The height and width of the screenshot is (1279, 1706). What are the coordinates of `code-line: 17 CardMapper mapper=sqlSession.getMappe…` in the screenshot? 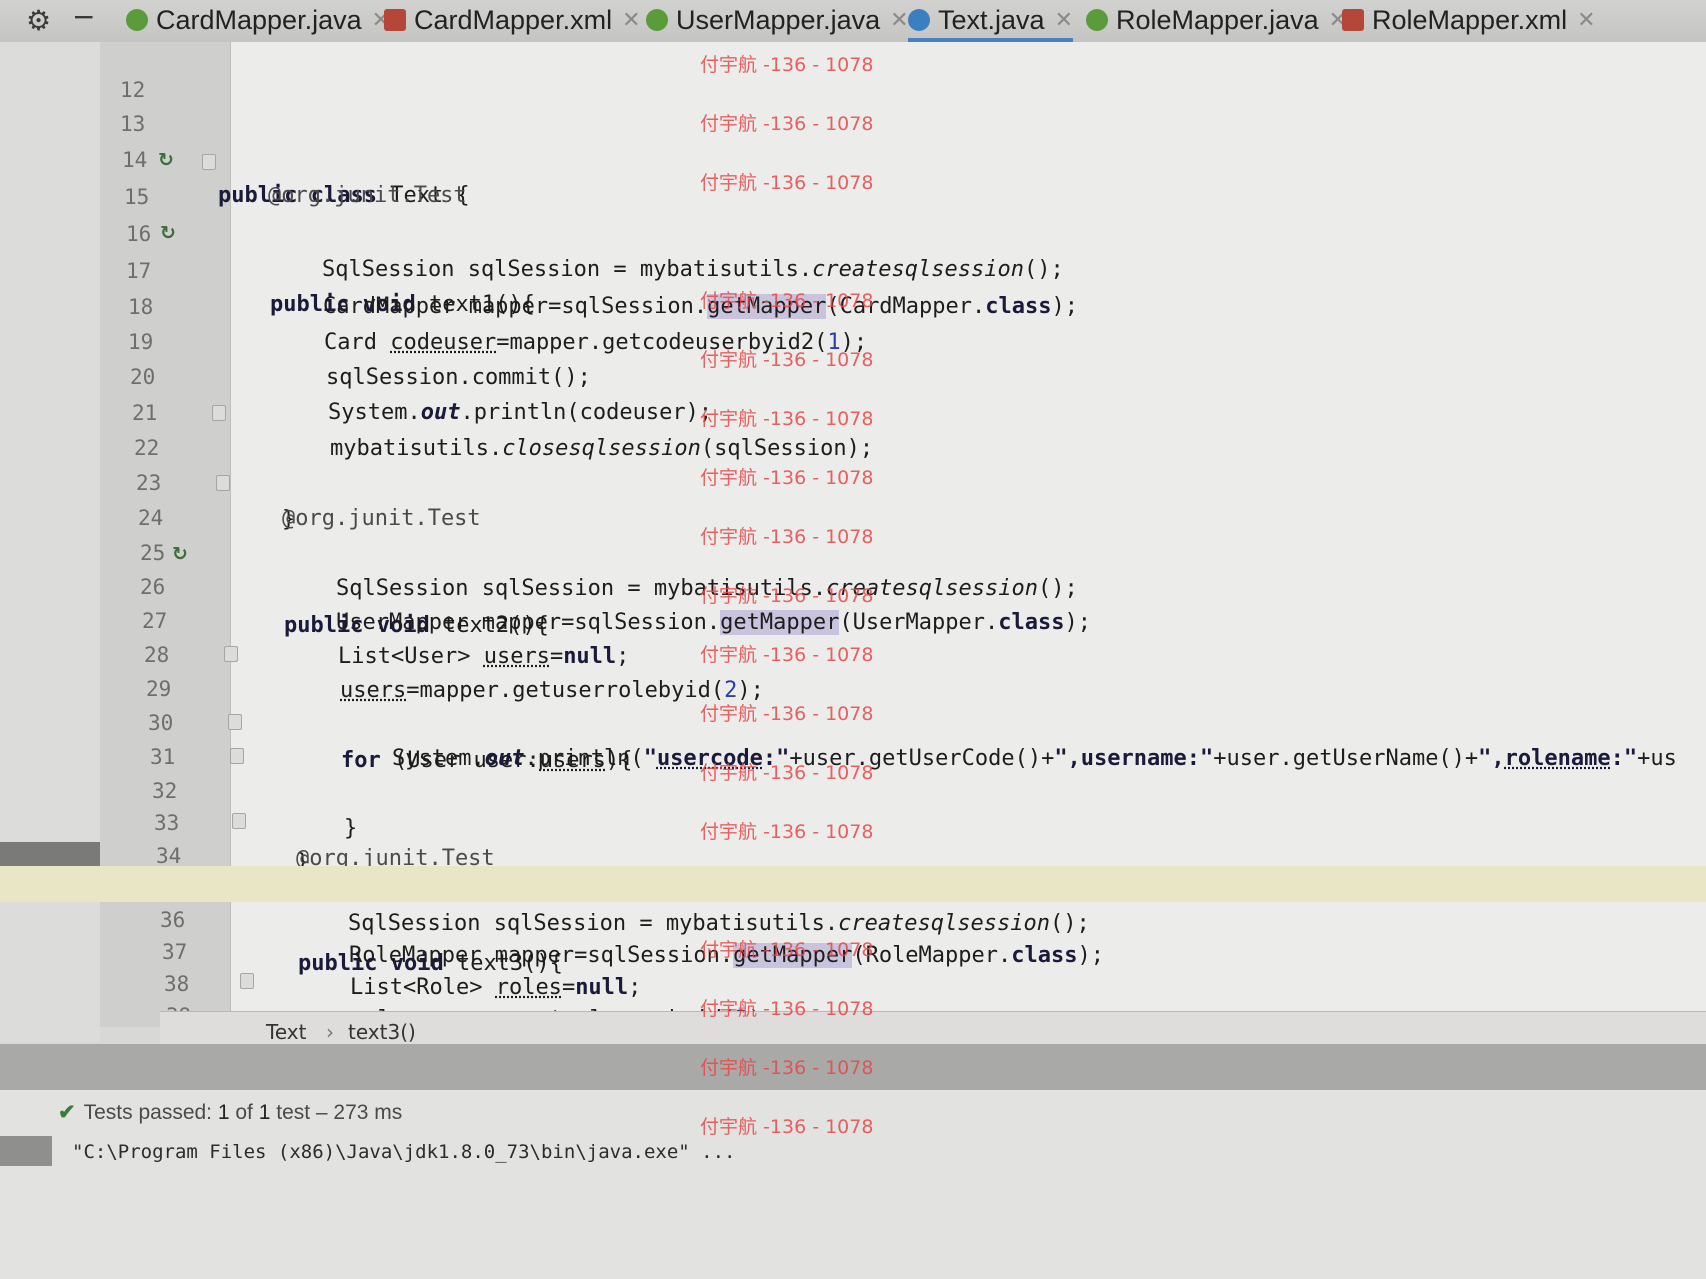 It's located at (853, 268).